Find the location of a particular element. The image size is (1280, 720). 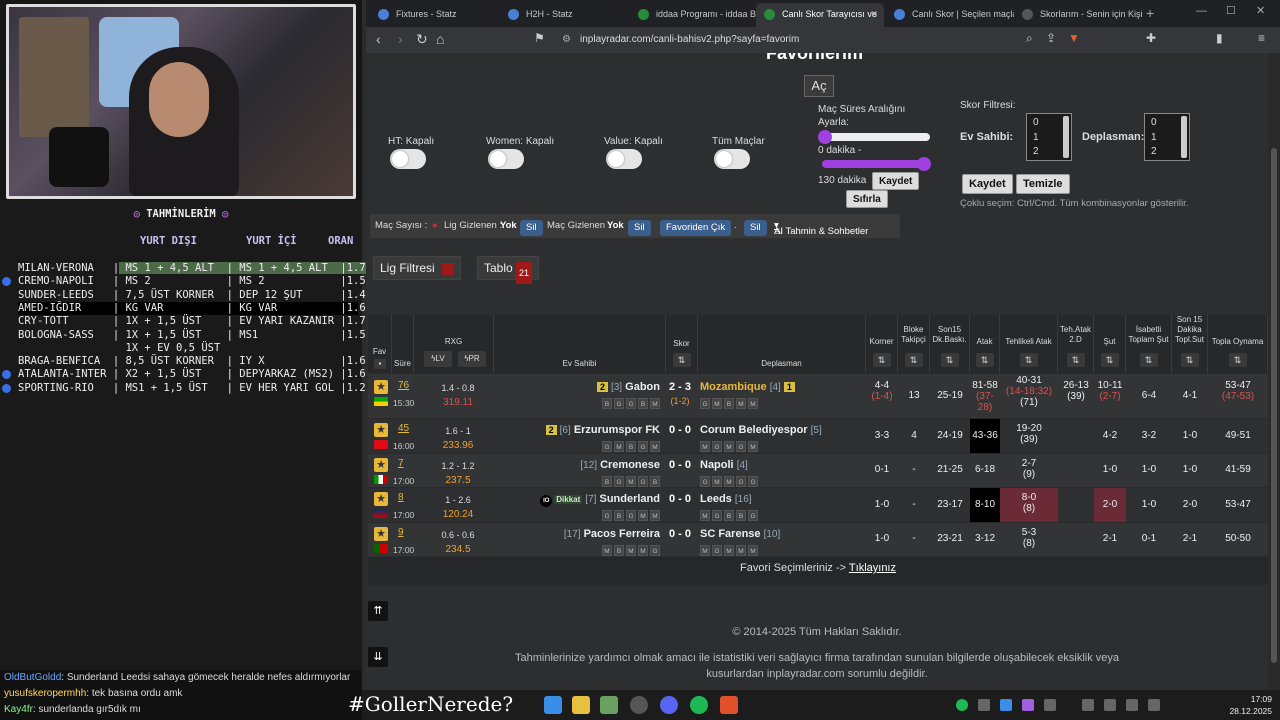

match-rank-link: 9 is located at coordinates (401, 532).